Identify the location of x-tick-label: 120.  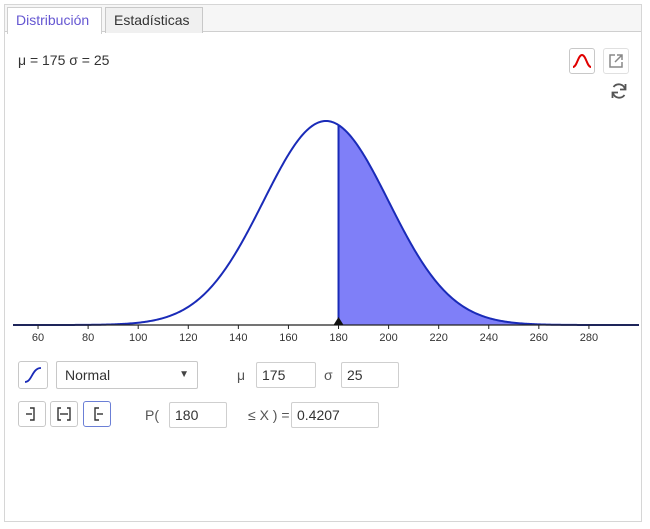
(188, 338).